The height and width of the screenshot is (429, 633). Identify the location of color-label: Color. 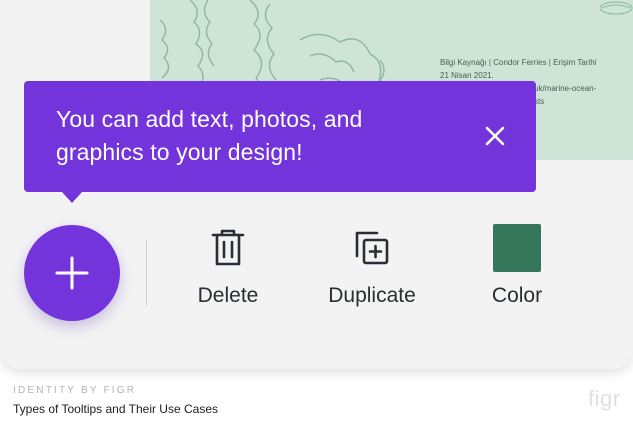
(517, 295).